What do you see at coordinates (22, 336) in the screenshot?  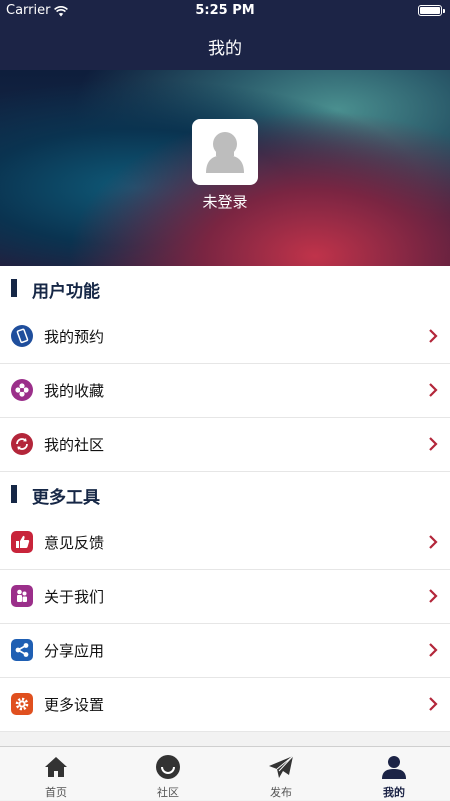 I see `phone-icon` at bounding box center [22, 336].